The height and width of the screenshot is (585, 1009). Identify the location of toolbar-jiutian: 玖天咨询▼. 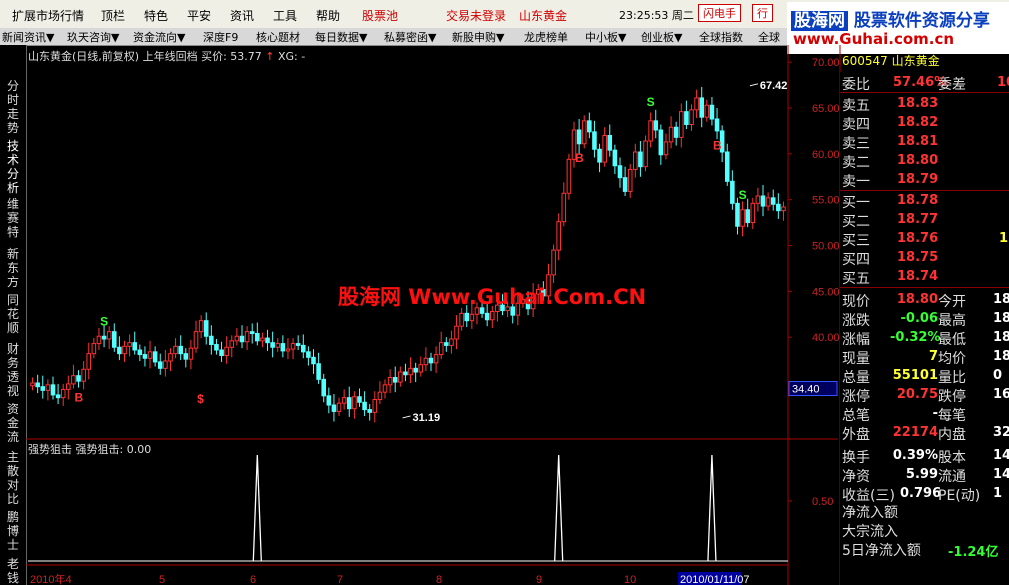
(93, 37).